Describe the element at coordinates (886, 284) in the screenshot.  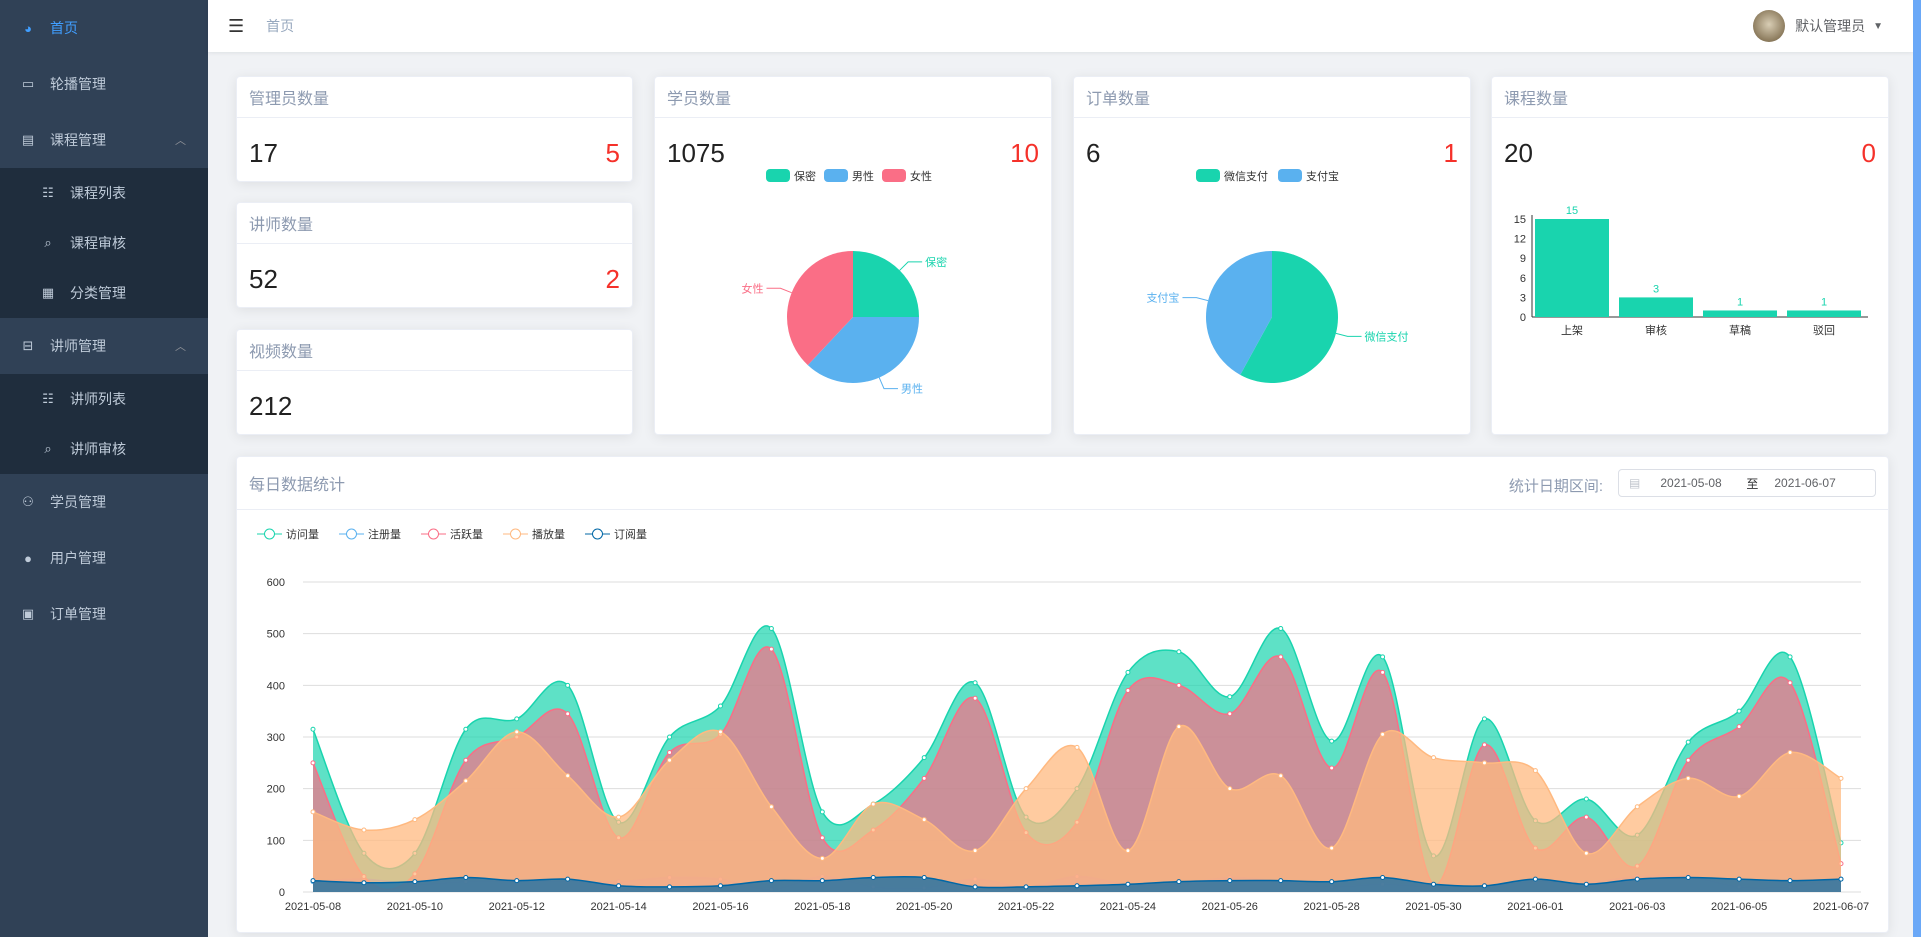
I see `pie-slice-保密` at that location.